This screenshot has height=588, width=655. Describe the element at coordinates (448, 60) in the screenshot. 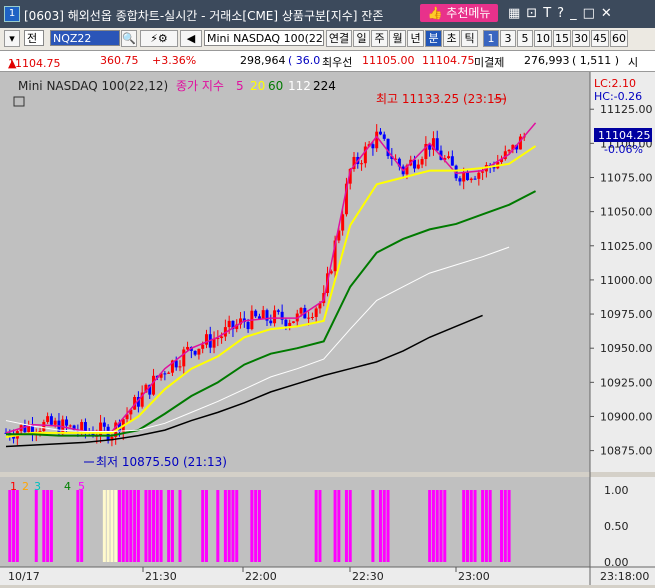

I see `best-ask-value: 11104.75` at that location.